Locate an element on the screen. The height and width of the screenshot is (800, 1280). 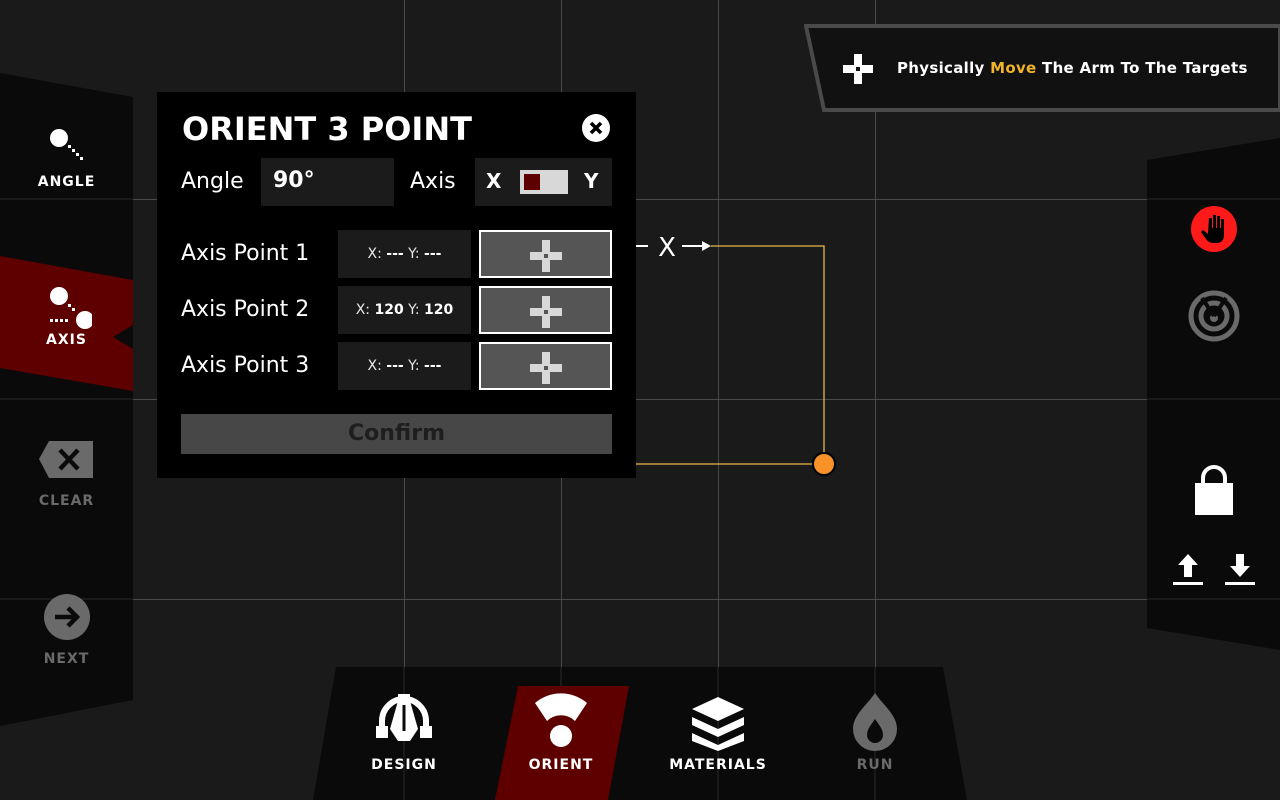
sidebar-item-axis: AXIS is located at coordinates (66, 316).